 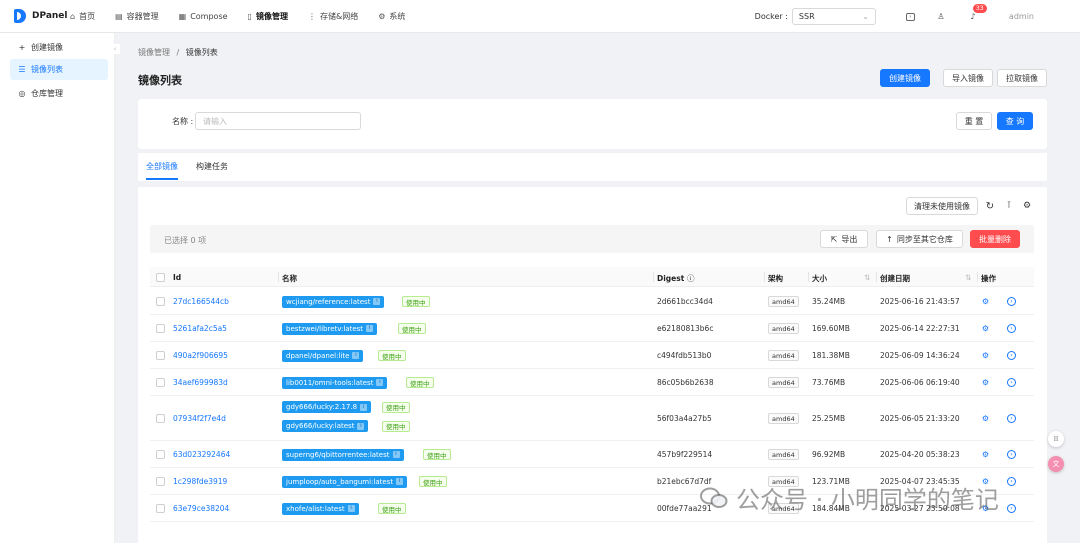 I want to click on image-id-link: 5261afa2c5a5, so click(x=200, y=328).